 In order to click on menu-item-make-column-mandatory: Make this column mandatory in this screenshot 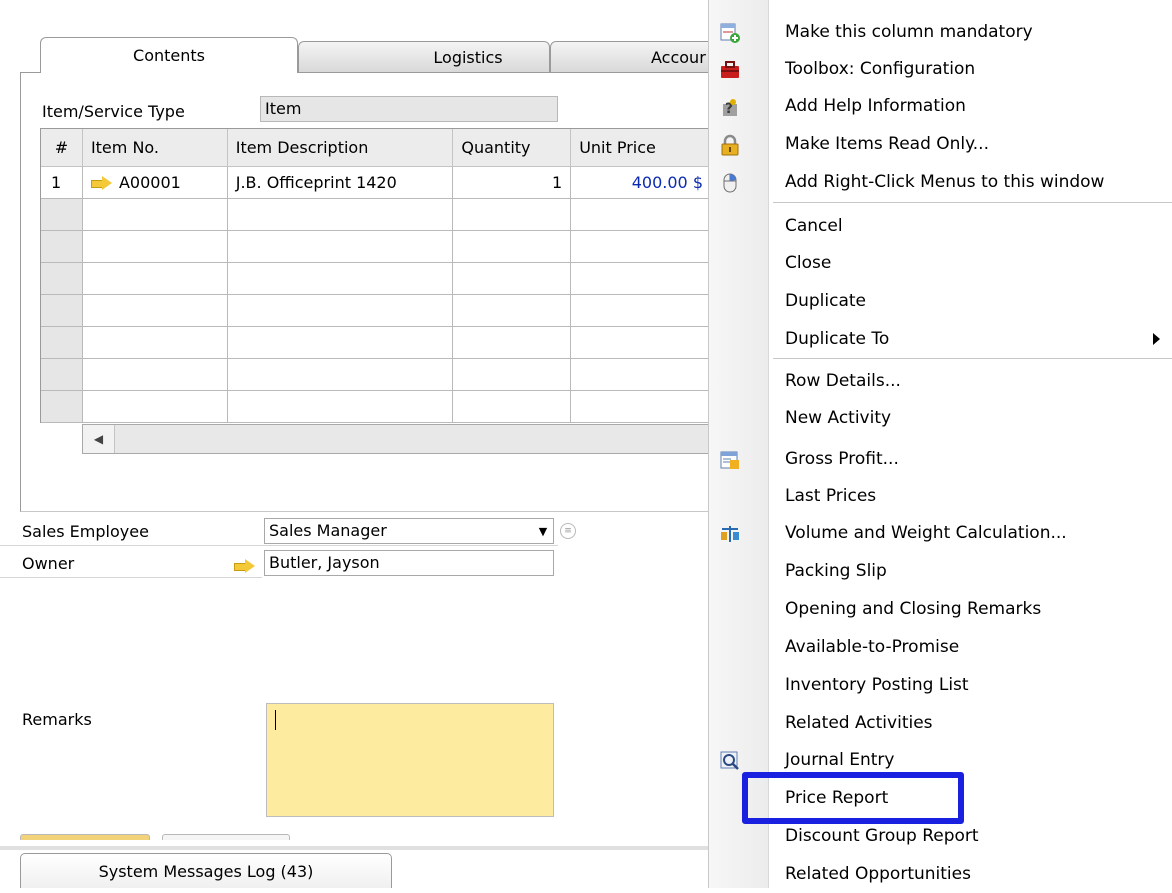, I will do `click(940, 32)`.